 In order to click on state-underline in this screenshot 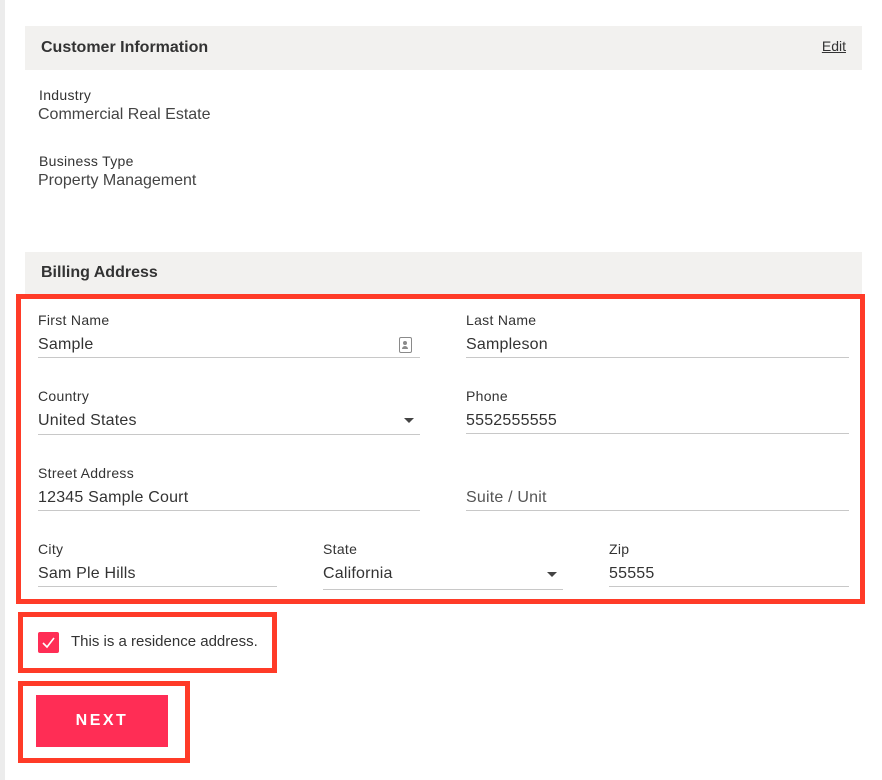, I will do `click(443, 589)`.